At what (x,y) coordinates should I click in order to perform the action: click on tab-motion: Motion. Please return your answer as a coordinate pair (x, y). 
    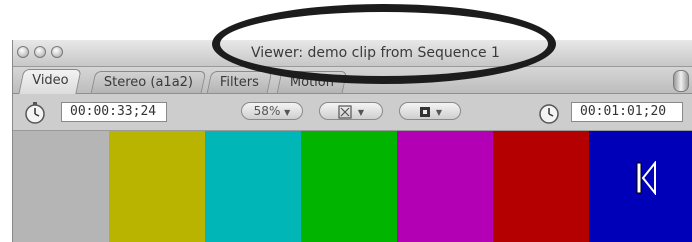
    Looking at the image, I should click on (312, 82).